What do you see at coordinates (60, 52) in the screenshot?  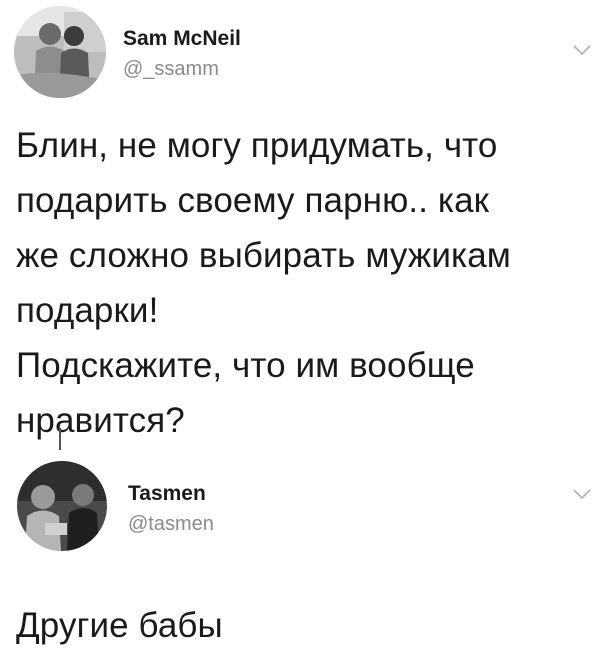 I see `sam-avatar-icon` at bounding box center [60, 52].